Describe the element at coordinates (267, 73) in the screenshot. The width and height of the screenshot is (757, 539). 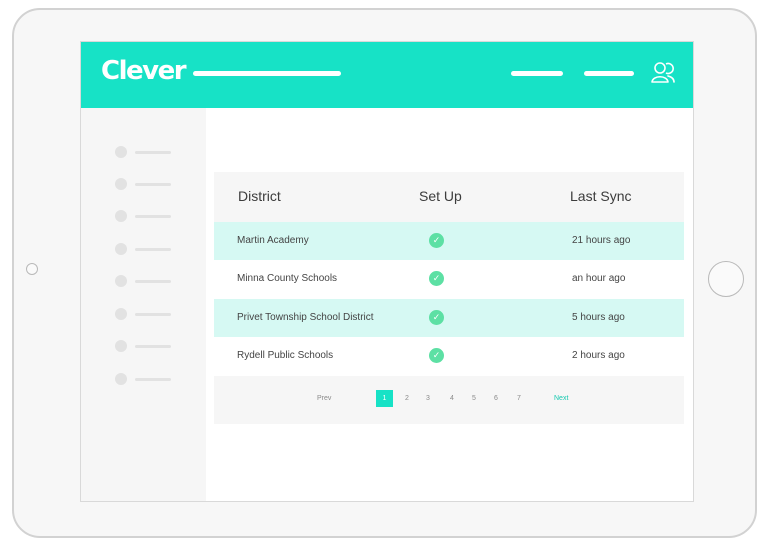
I see `header-title-placeholder` at that location.